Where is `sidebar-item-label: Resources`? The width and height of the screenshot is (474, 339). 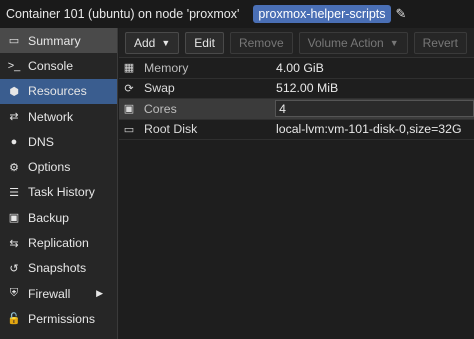
sidebar-item-label: Resources is located at coordinates (57, 91).